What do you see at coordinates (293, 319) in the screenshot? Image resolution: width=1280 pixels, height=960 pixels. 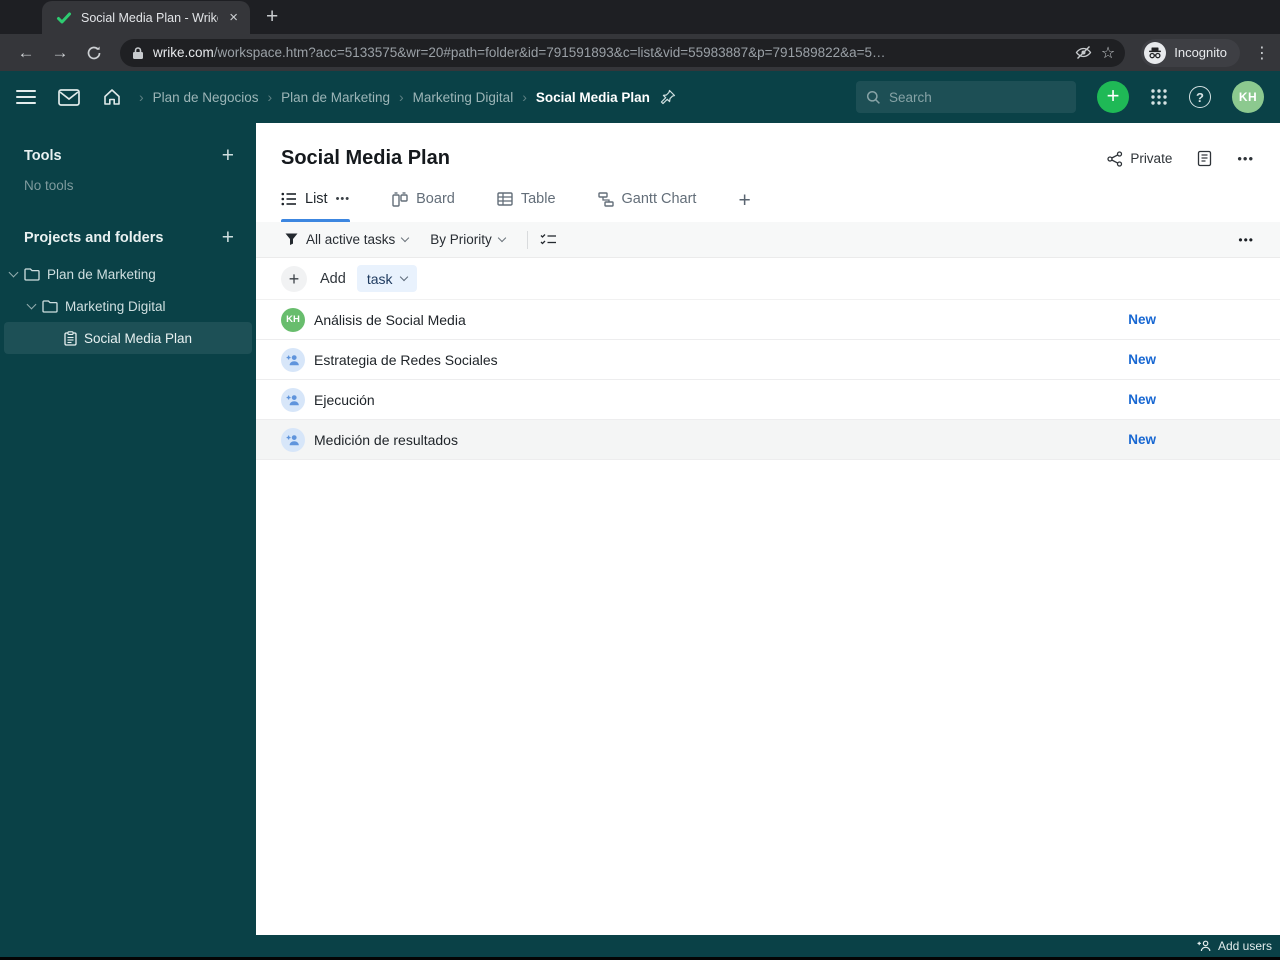 I see `assignee-avatar: KH` at bounding box center [293, 319].